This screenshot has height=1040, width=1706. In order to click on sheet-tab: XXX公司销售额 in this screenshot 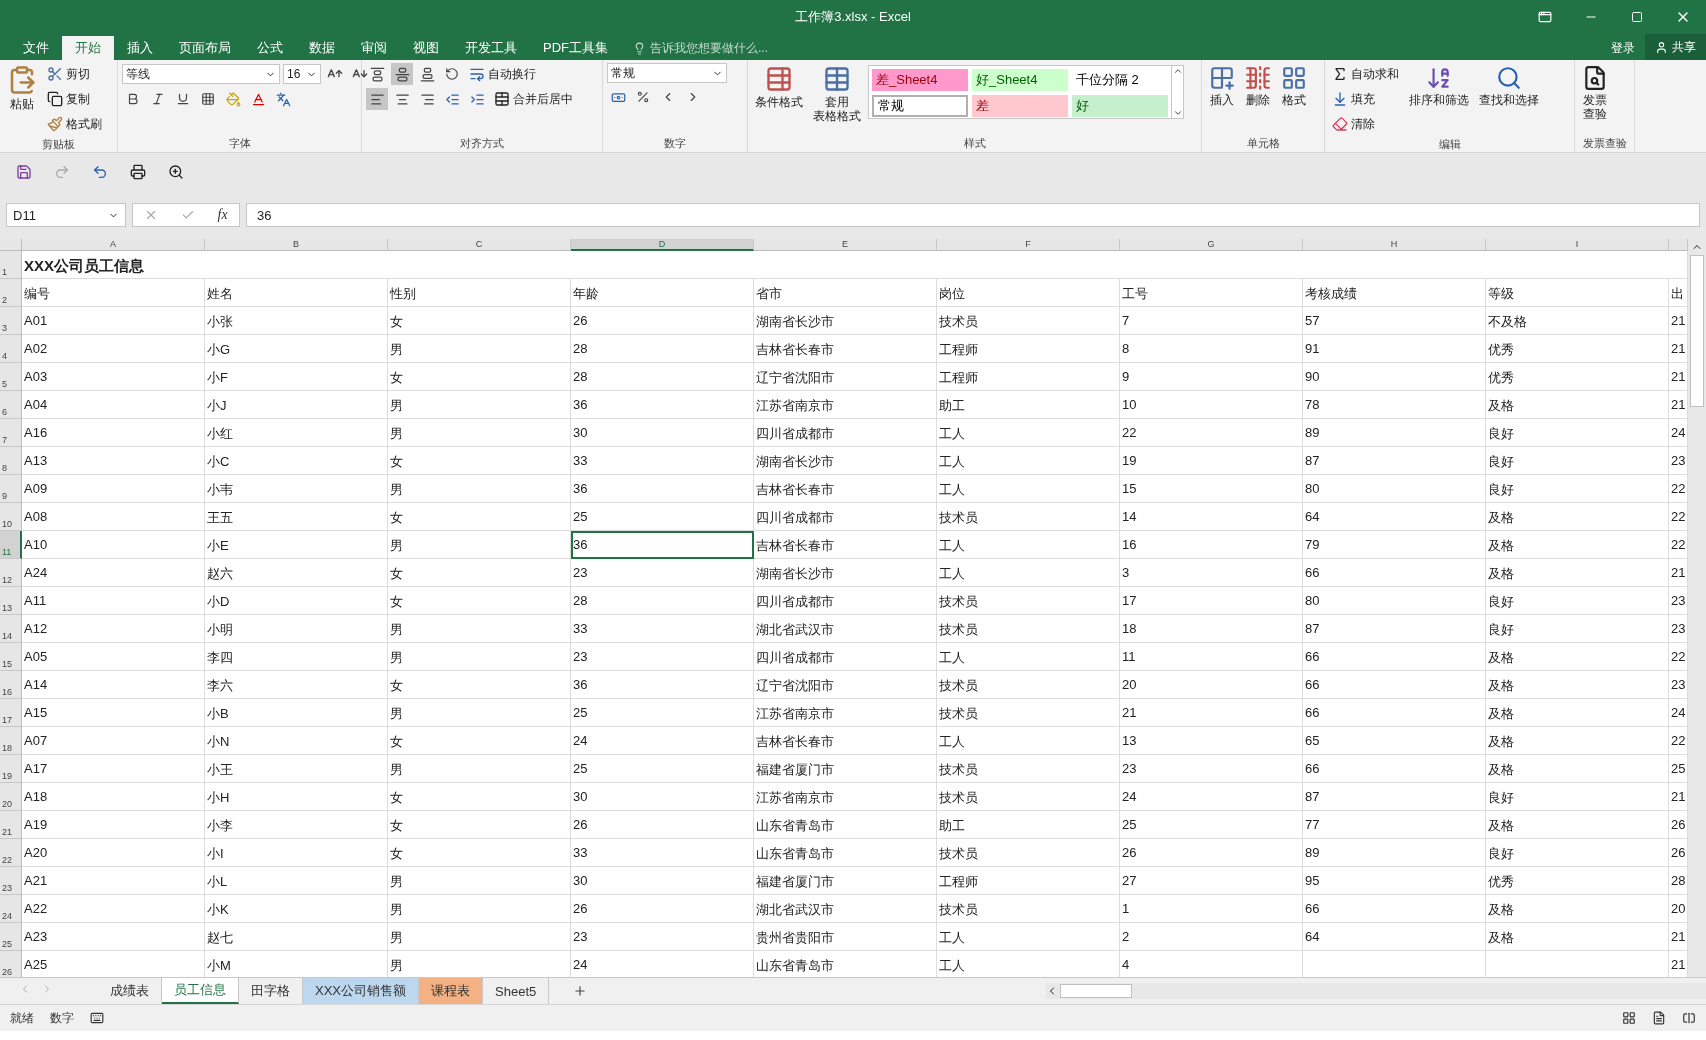, I will do `click(361, 991)`.